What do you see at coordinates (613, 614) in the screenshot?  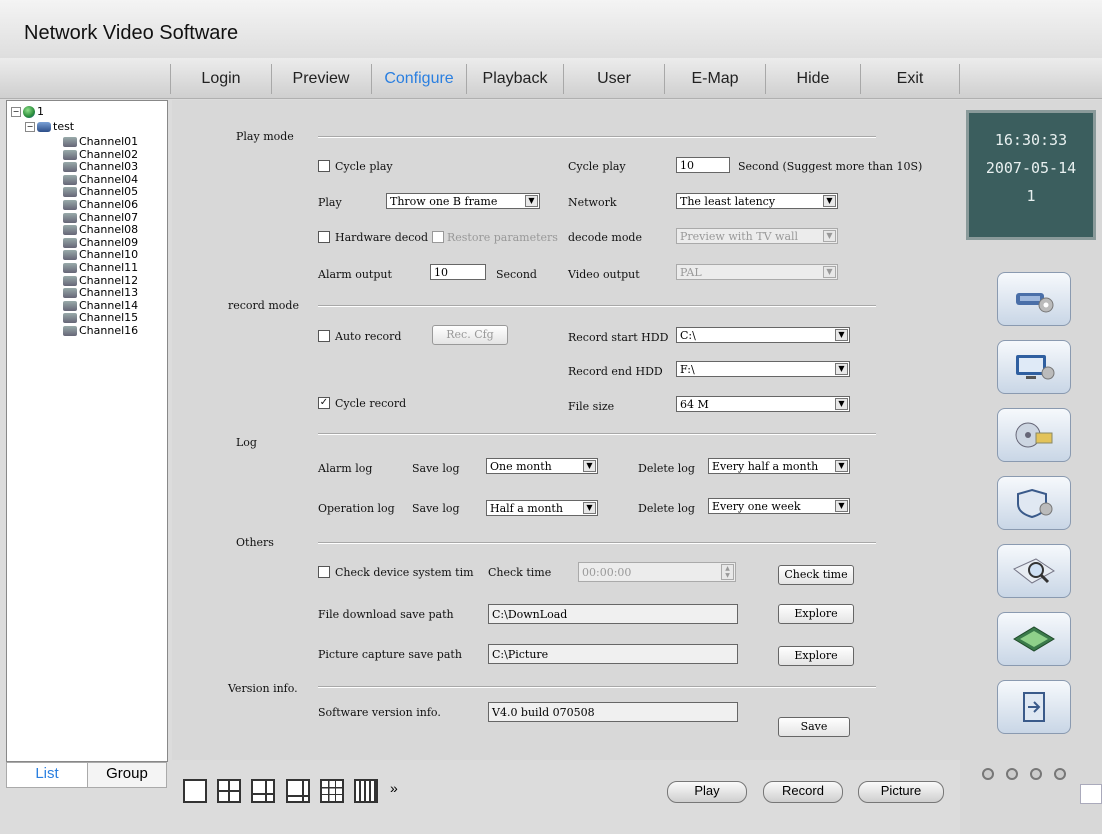 I see `download-path-input: C:\DownLoad` at bounding box center [613, 614].